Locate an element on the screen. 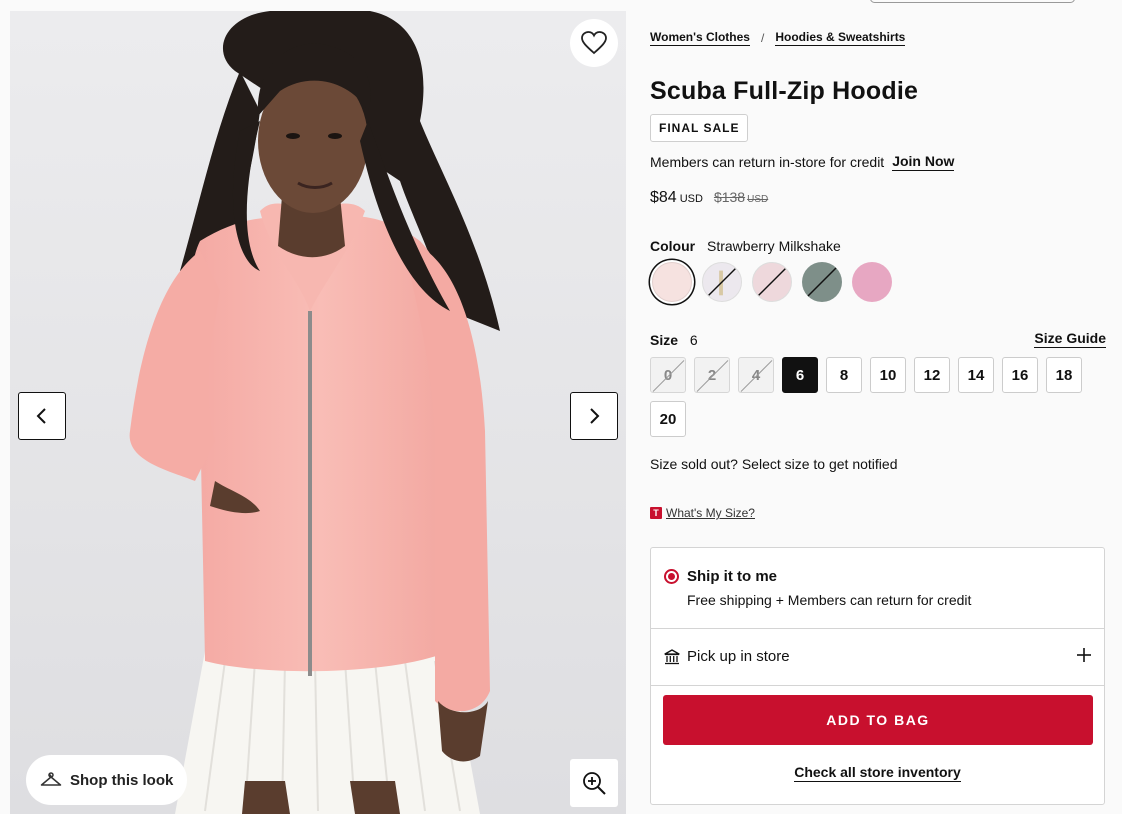 Image resolution: width=1122 pixels, height=814 pixels. zoom-button is located at coordinates (594, 783).